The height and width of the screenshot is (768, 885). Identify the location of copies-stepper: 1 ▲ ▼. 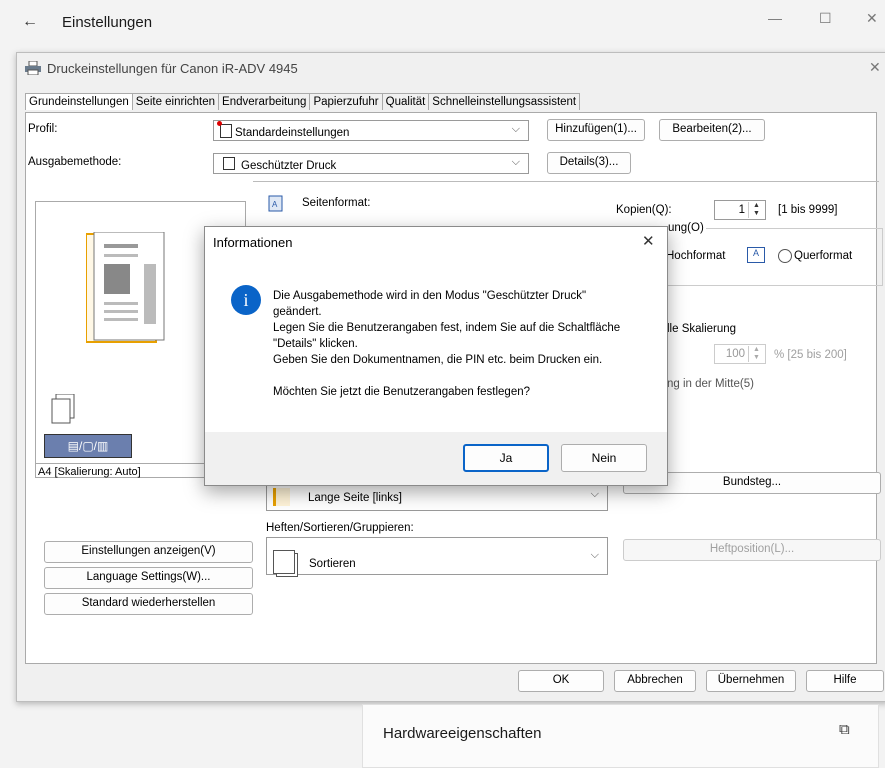
(740, 210).